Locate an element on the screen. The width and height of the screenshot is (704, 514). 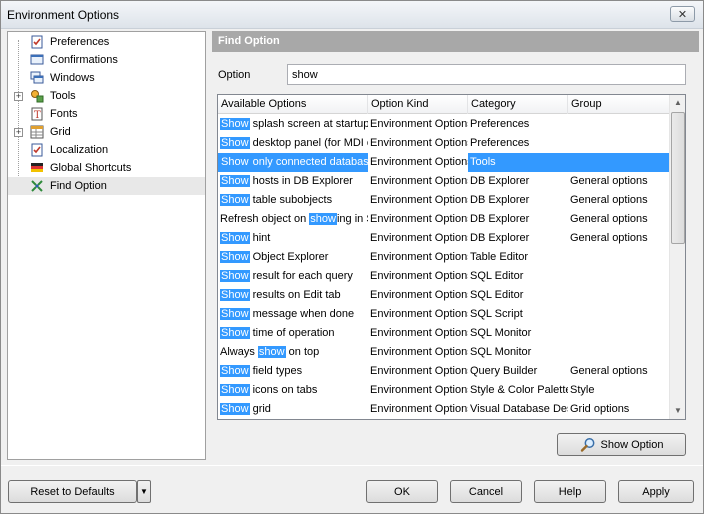
tree-item-global-shortcuts: Global Shortcuts is located at coordinates (106, 168).